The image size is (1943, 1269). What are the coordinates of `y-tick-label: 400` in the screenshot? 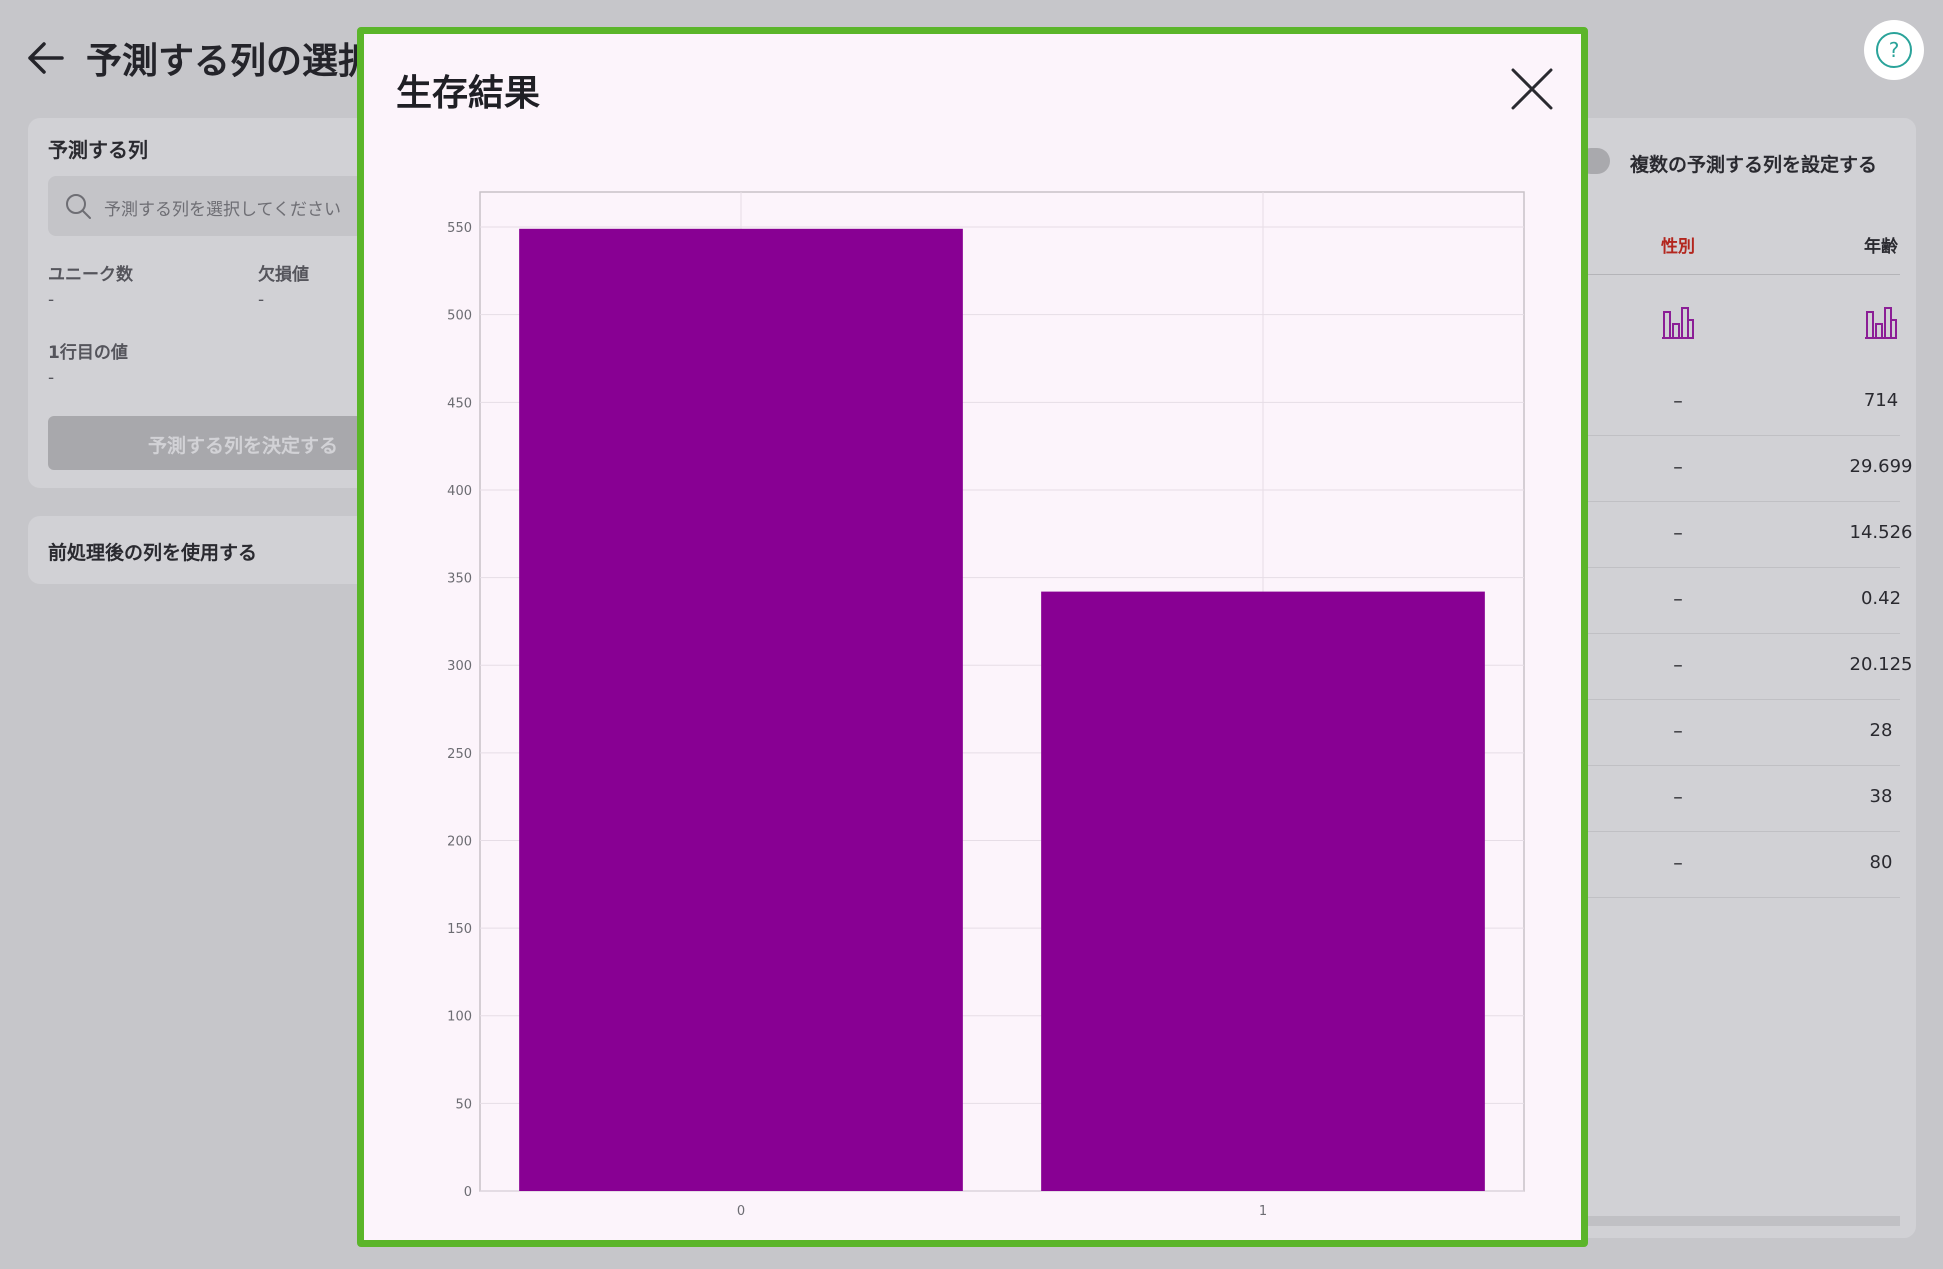 It's located at (459, 491).